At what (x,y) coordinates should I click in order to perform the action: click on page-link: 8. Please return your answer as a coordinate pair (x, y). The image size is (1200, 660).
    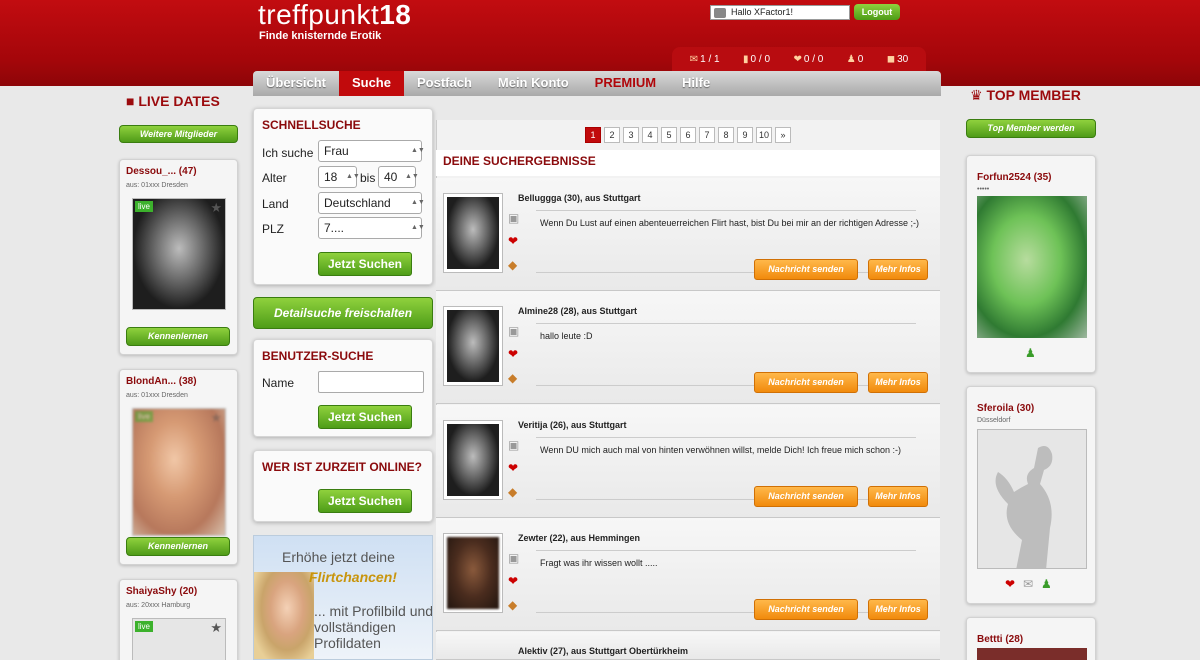
    Looking at the image, I should click on (726, 135).